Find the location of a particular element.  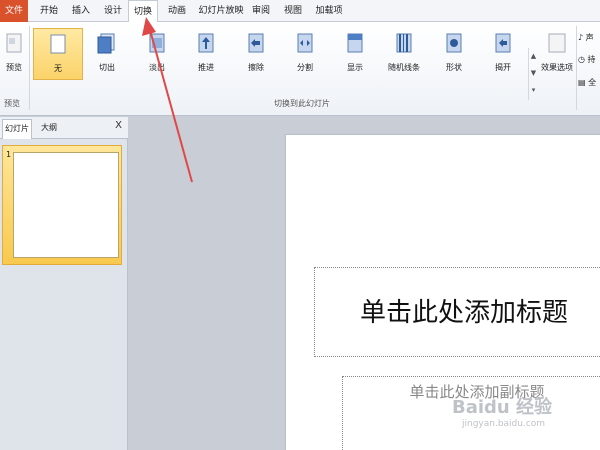

transitions-group-label: 切换到此幻灯片 is located at coordinates (302, 103).